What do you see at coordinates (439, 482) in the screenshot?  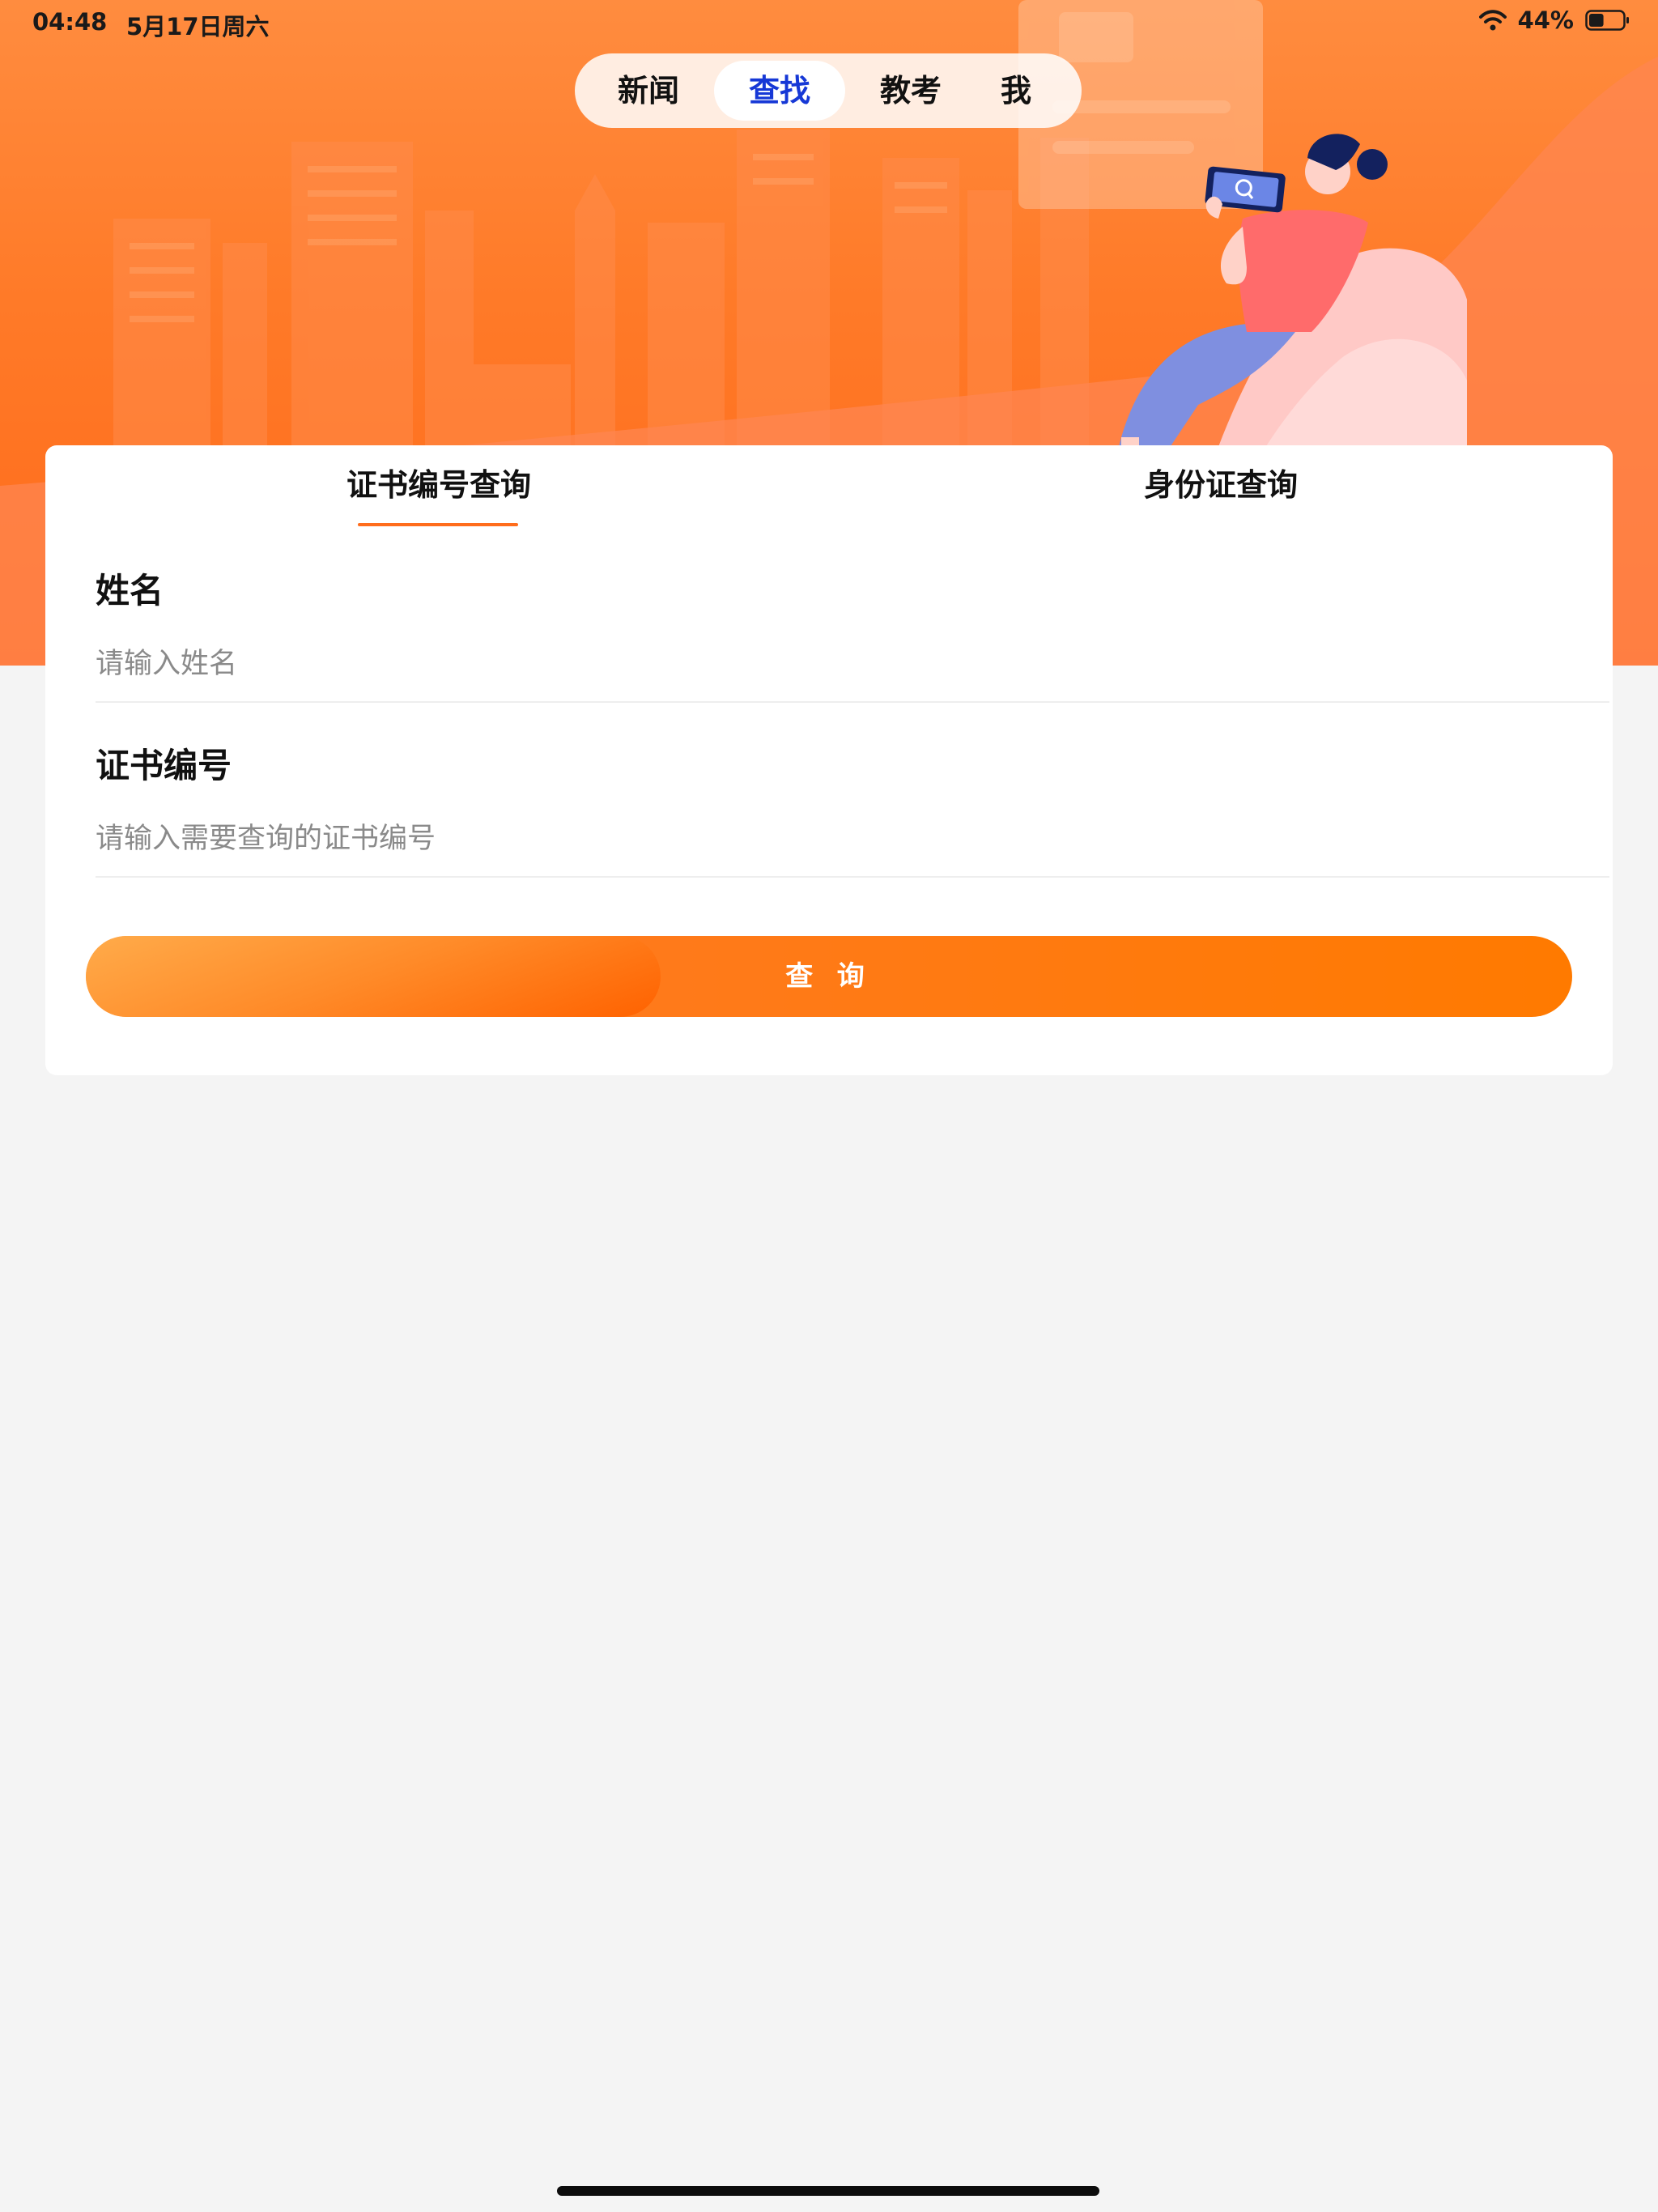 I see `tab-certificate-number-query: 证书编号查询` at bounding box center [439, 482].